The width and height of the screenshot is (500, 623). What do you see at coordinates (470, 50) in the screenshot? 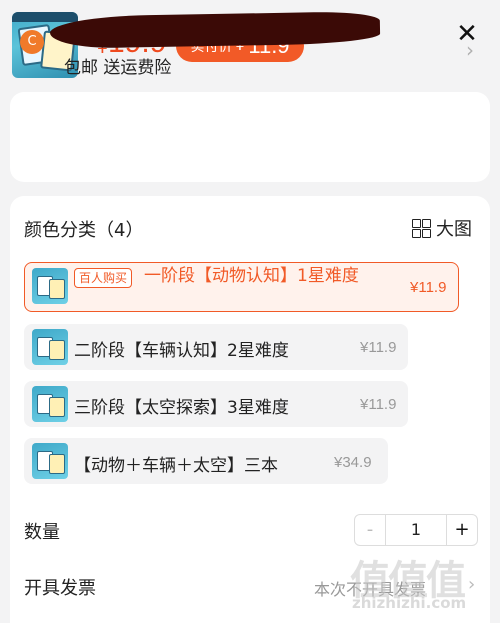
I see `chevron-right-icon: ›` at bounding box center [470, 50].